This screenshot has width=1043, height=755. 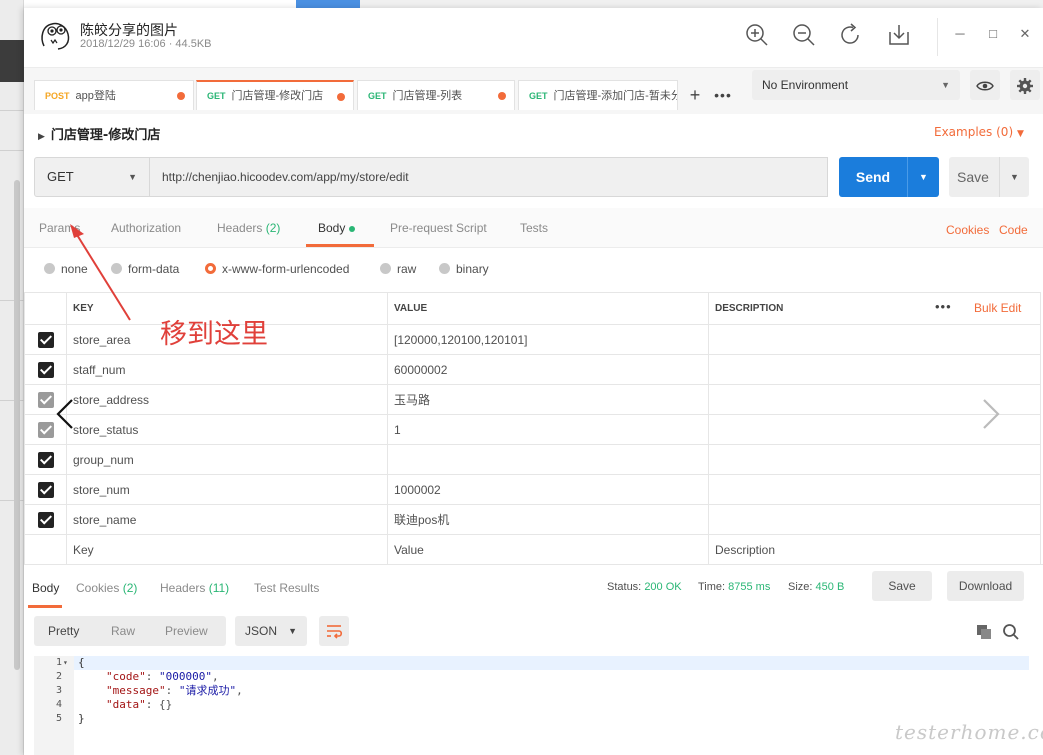 I want to click on line-number: 5, so click(x=58, y=718).